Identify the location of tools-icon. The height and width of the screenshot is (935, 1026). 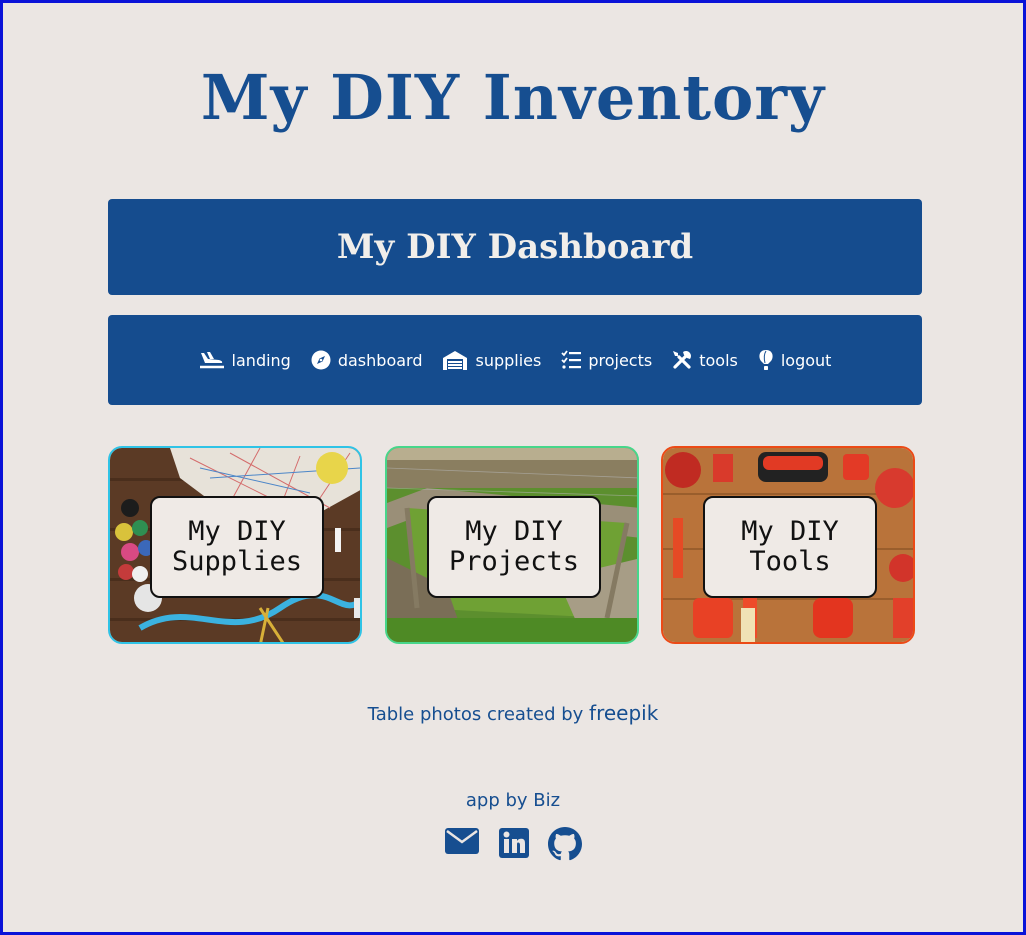
(682, 360).